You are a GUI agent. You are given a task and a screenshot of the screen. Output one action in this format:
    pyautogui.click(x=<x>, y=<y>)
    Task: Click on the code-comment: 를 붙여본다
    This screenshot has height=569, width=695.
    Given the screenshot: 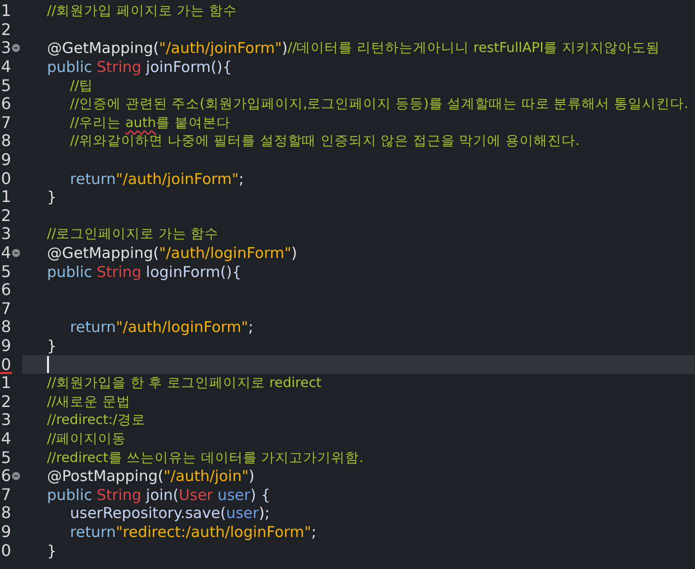 What is the action you would take?
    pyautogui.click(x=193, y=123)
    